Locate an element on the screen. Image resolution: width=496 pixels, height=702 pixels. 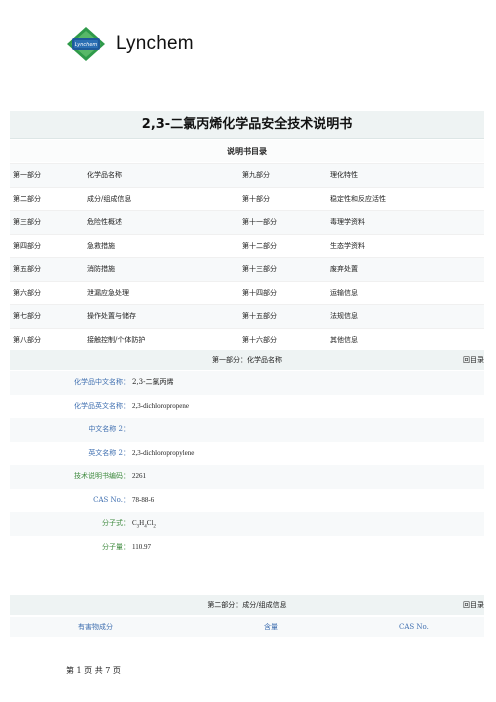
section-2-title: 第二部分：成分/组成信息 is located at coordinates (247, 605).